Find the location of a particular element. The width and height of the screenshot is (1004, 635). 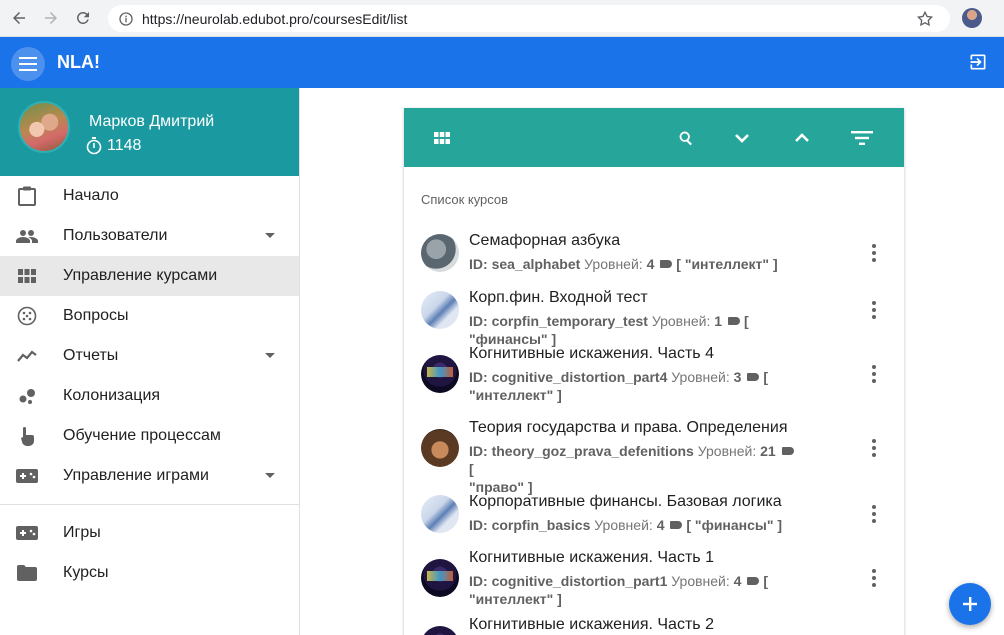

course-id: corpfin_basics is located at coordinates (541, 525).